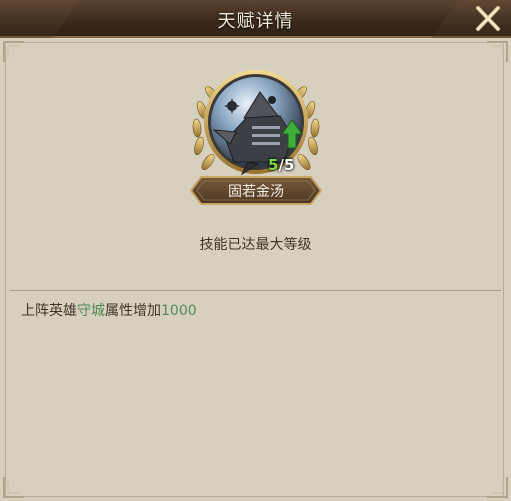 Image resolution: width=511 pixels, height=501 pixels. Describe the element at coordinates (91, 311) in the screenshot. I see `desc-attribute: 守城` at that location.